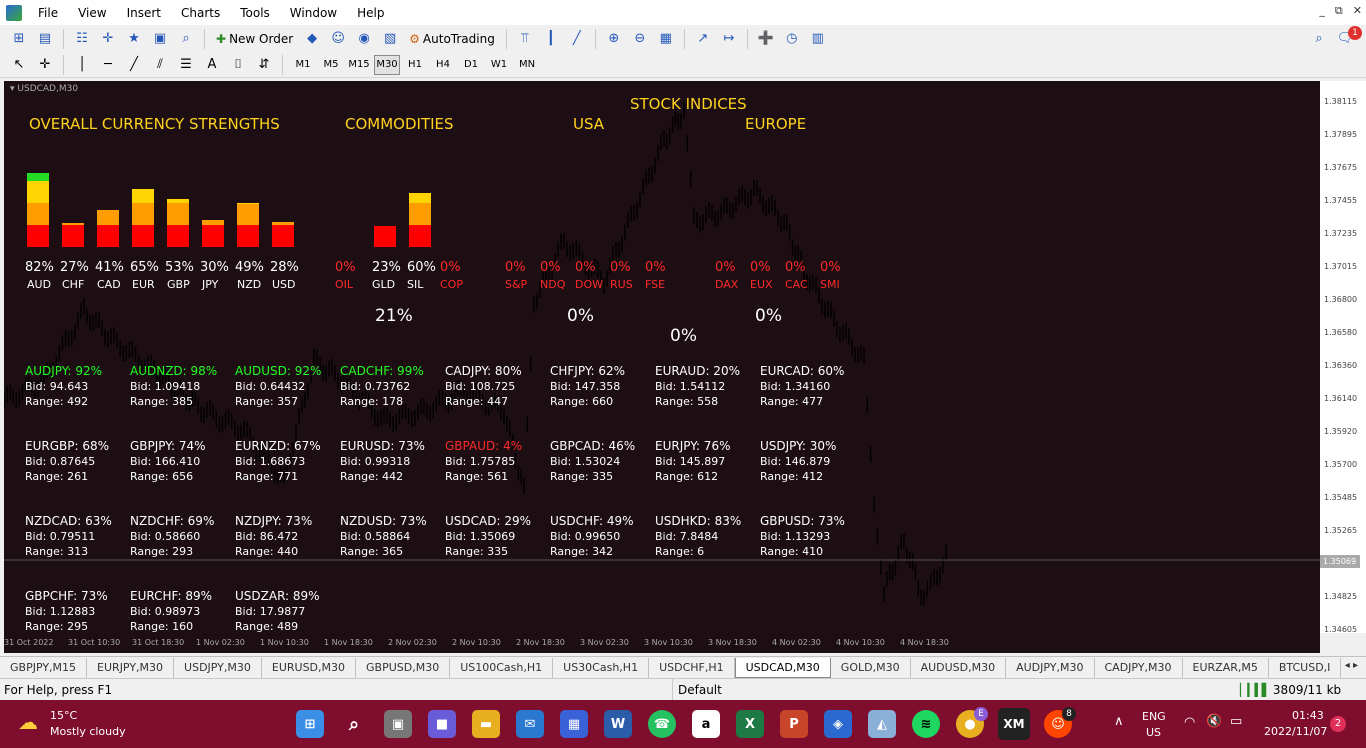  What do you see at coordinates (926, 724) in the screenshot?
I see `spotify-icon: ≋` at bounding box center [926, 724].